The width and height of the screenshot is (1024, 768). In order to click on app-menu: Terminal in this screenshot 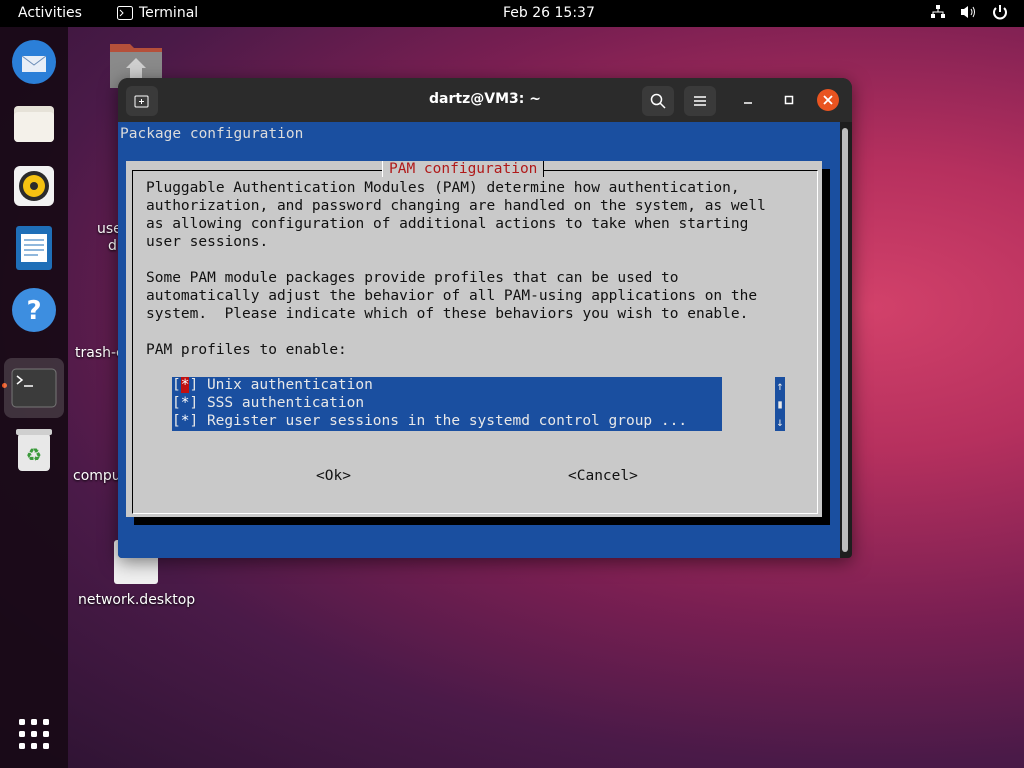, I will do `click(157, 13)`.